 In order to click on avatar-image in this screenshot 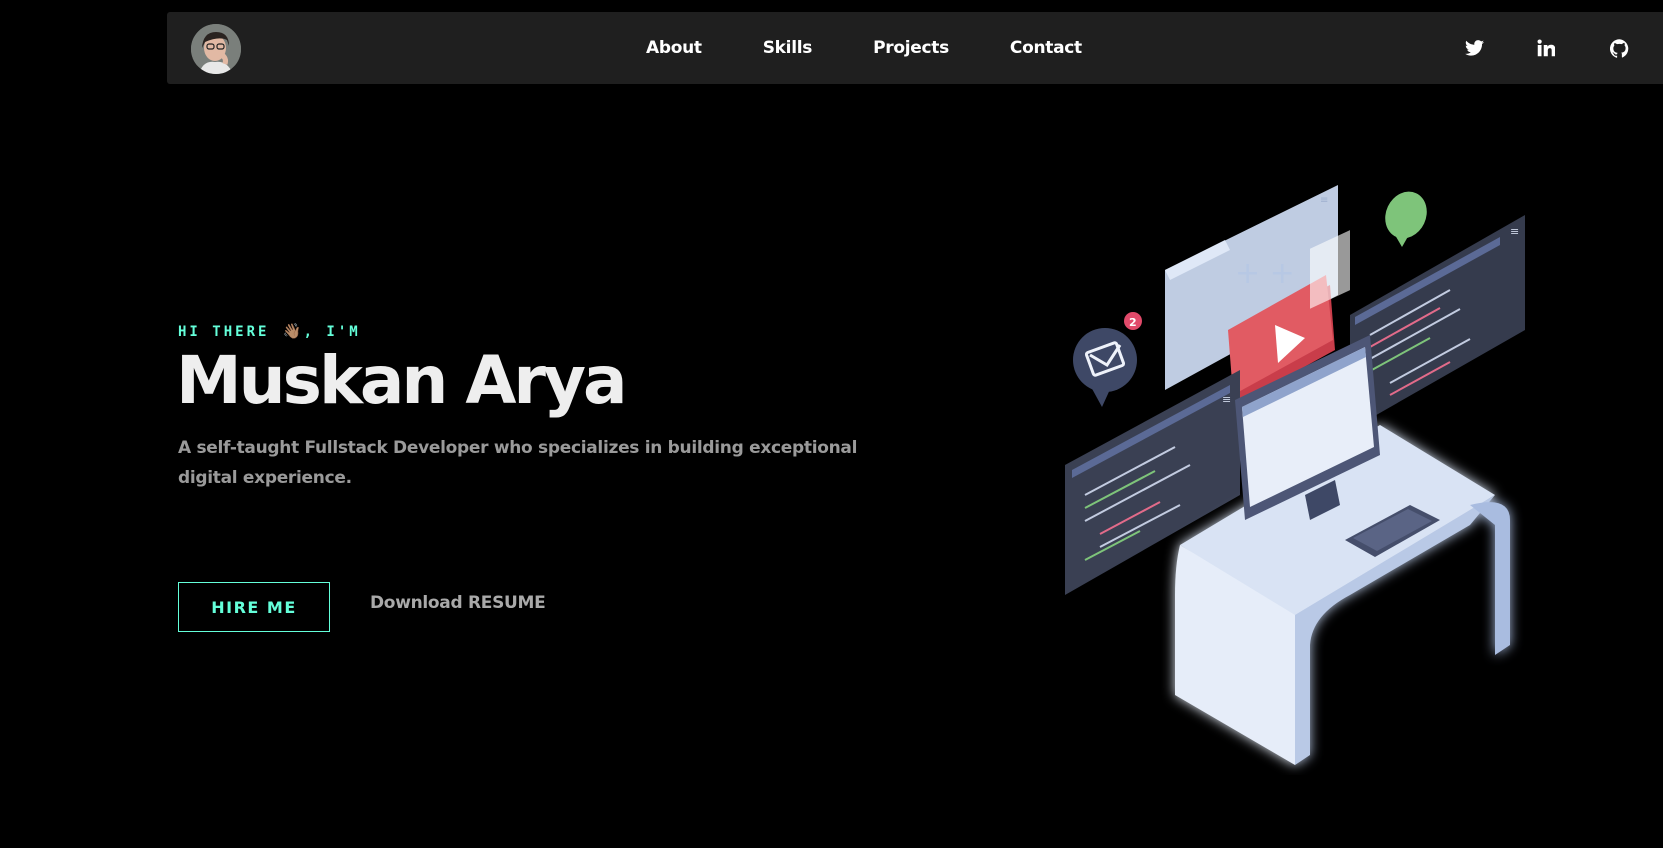, I will do `click(216, 49)`.